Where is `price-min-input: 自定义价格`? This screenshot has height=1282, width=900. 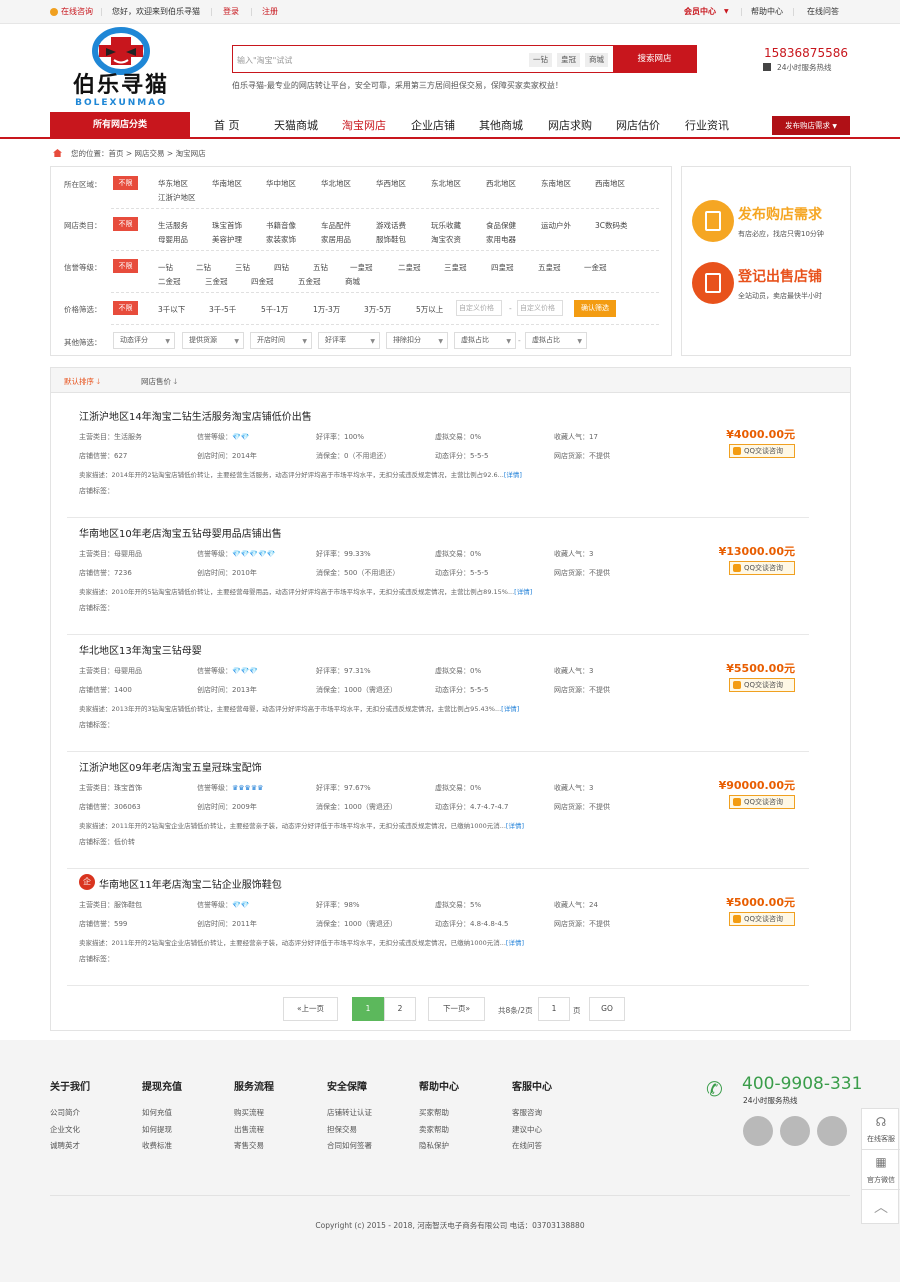
price-min-input: 自定义价格 is located at coordinates (479, 308).